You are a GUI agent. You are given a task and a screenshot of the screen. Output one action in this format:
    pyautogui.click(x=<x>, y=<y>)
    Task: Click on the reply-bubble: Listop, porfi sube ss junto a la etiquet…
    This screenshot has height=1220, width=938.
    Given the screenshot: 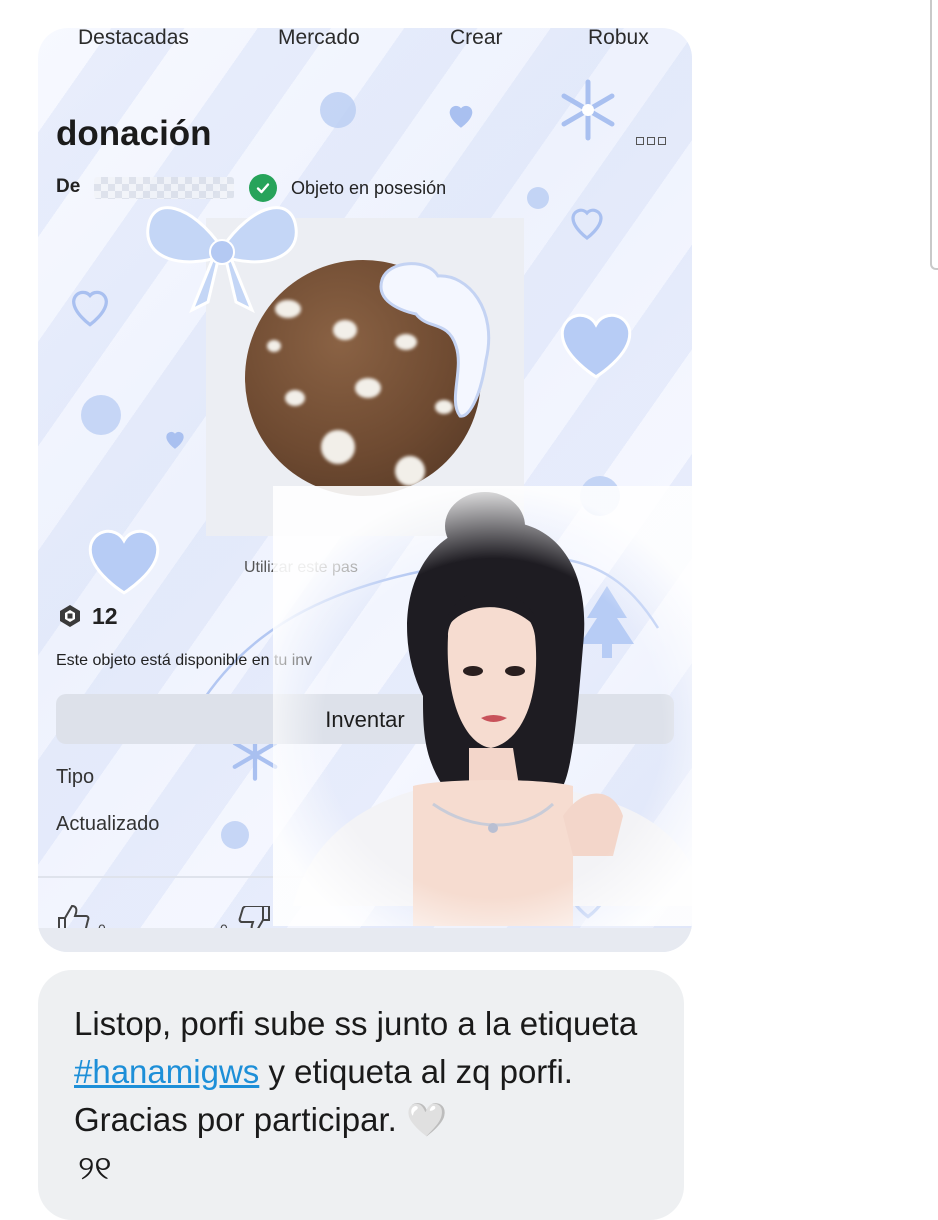 What is the action you would take?
    pyautogui.click(x=361, y=1095)
    